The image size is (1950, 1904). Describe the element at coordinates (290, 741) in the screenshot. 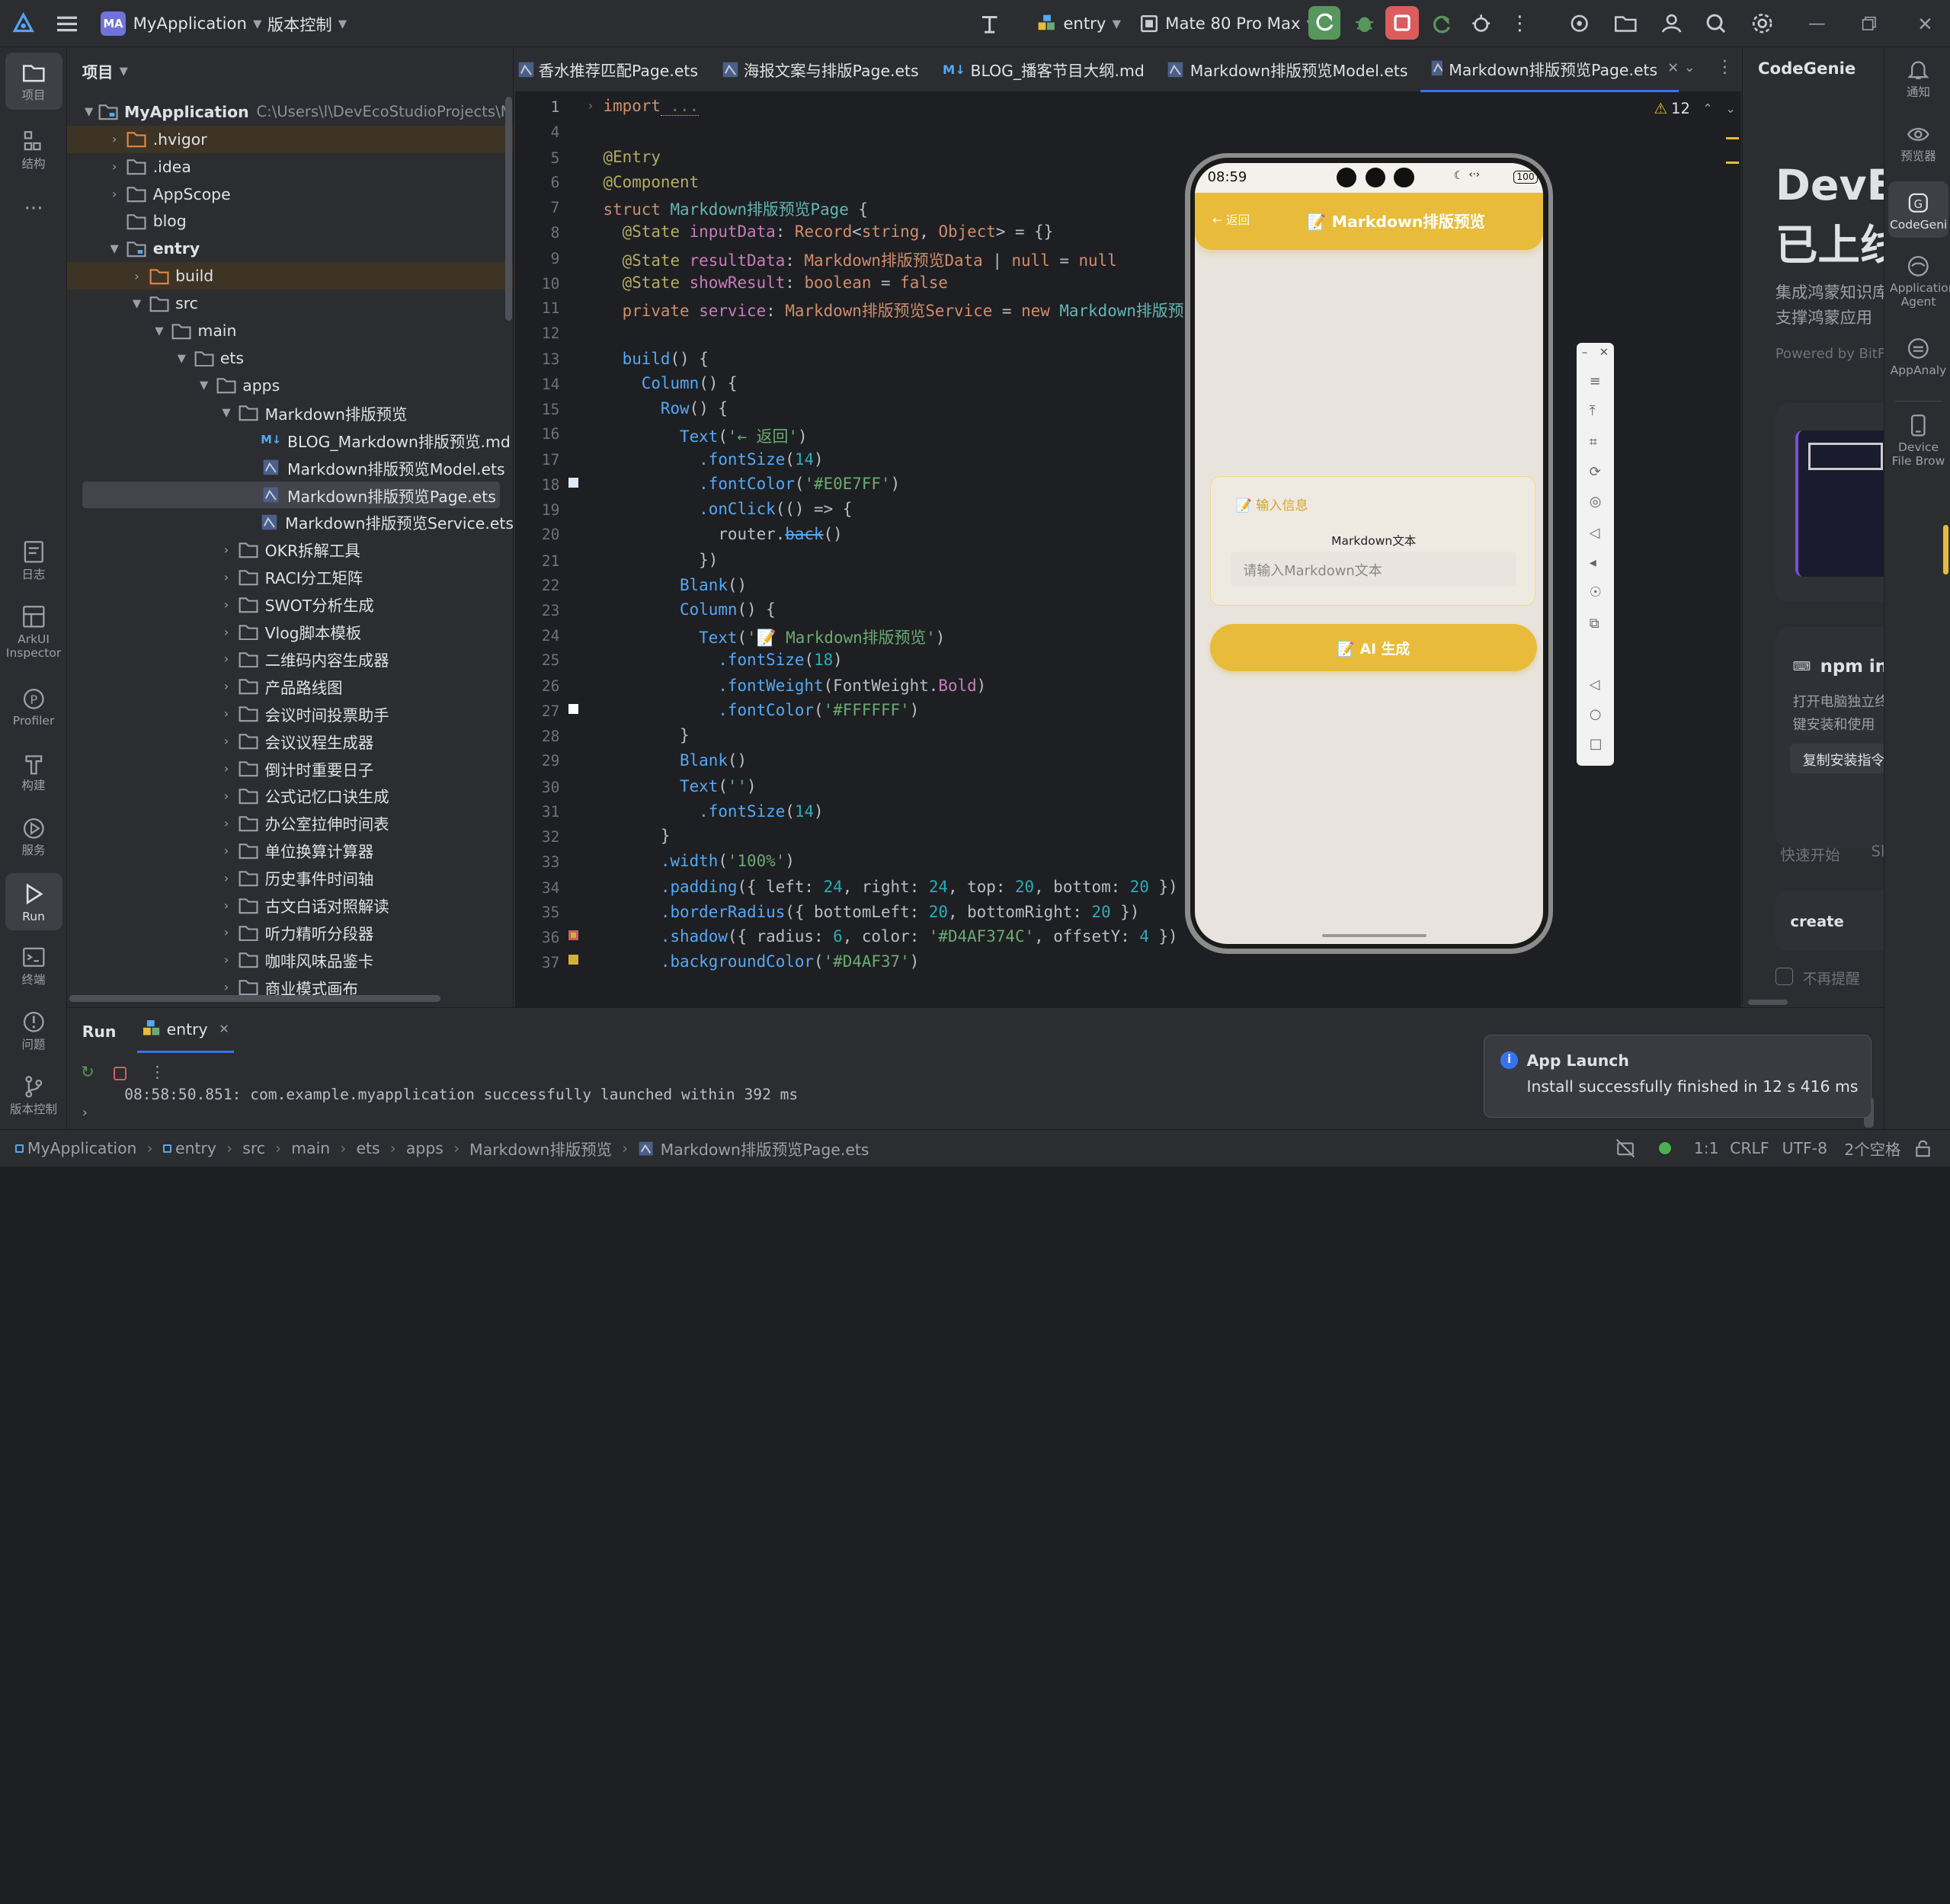

I see `tree-item: › 会议议程生成器` at that location.